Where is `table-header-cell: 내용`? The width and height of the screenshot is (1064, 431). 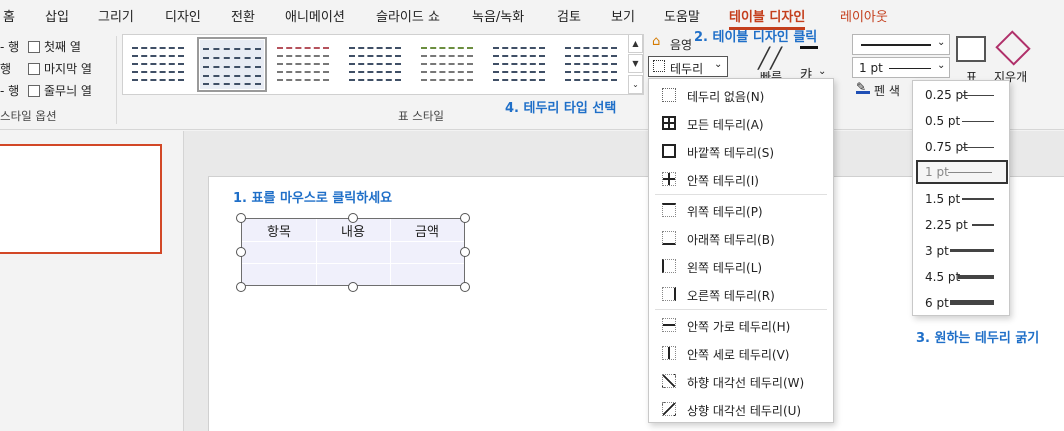
table-header-cell: 내용 is located at coordinates (353, 230).